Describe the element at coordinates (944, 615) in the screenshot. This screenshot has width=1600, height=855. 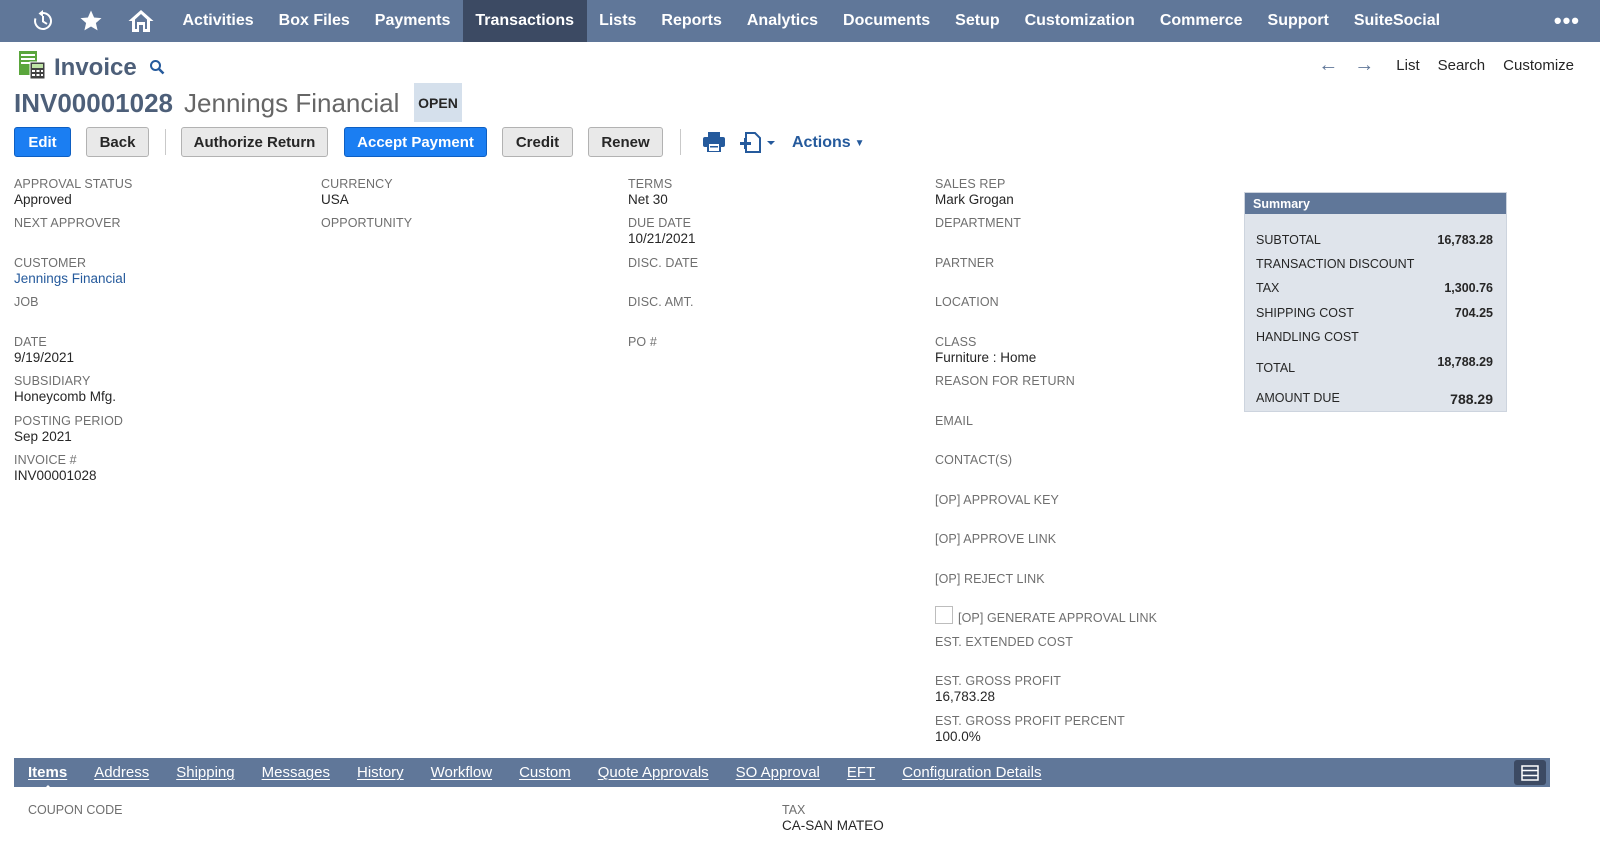
I see `generate-approval-link-checkbox` at that location.